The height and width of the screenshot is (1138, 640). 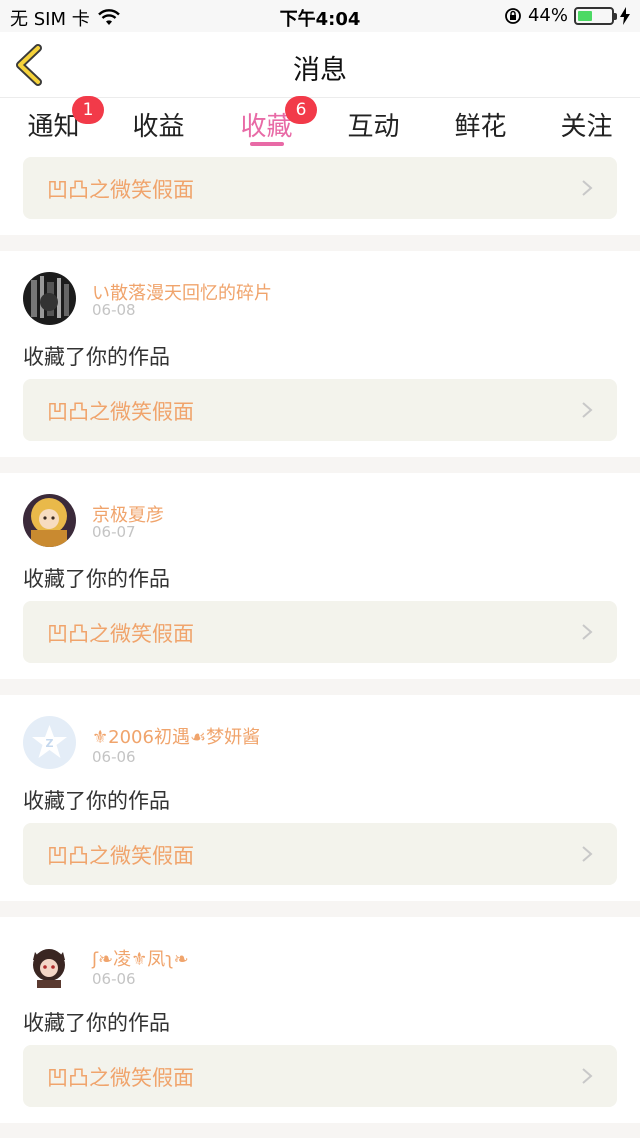 I want to click on username: ⚜2006初遇☙梦妍酱, so click(x=176, y=736).